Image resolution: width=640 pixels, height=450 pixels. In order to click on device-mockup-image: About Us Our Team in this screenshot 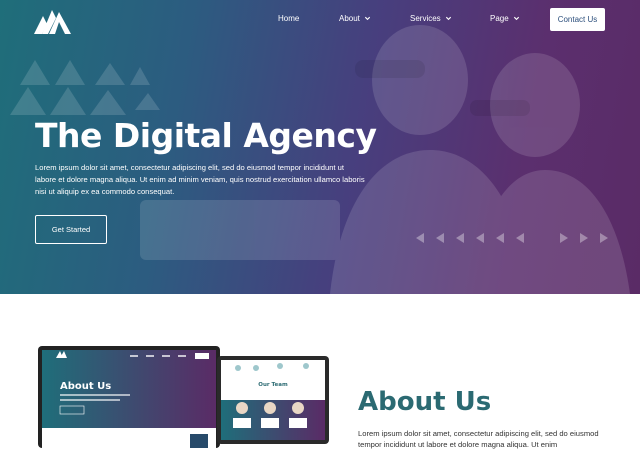, I will do `click(183, 397)`.